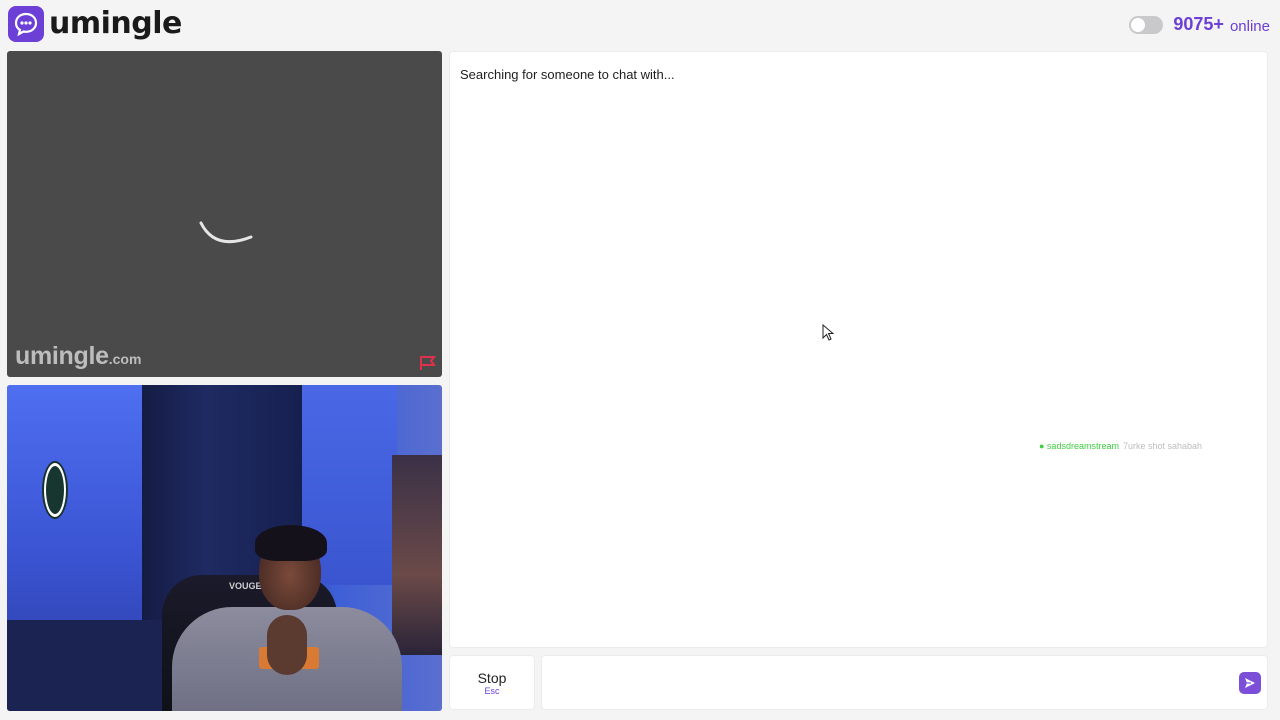 This screenshot has width=1280, height=720. I want to click on chat-bubble-icon, so click(26, 24).